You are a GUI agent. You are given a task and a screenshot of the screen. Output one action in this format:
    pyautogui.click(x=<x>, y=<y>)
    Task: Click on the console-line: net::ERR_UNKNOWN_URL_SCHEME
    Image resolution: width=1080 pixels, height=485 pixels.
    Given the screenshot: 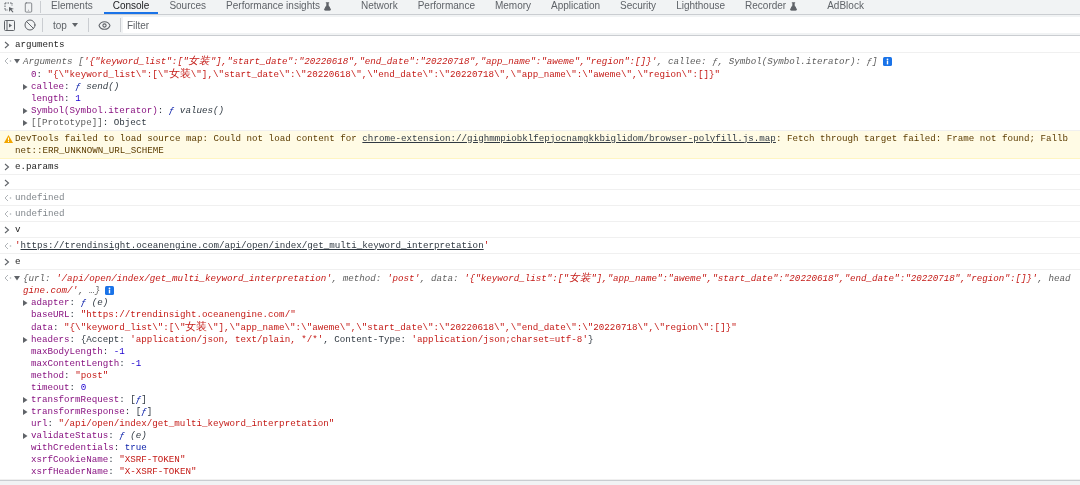 What is the action you would take?
    pyautogui.click(x=89, y=150)
    